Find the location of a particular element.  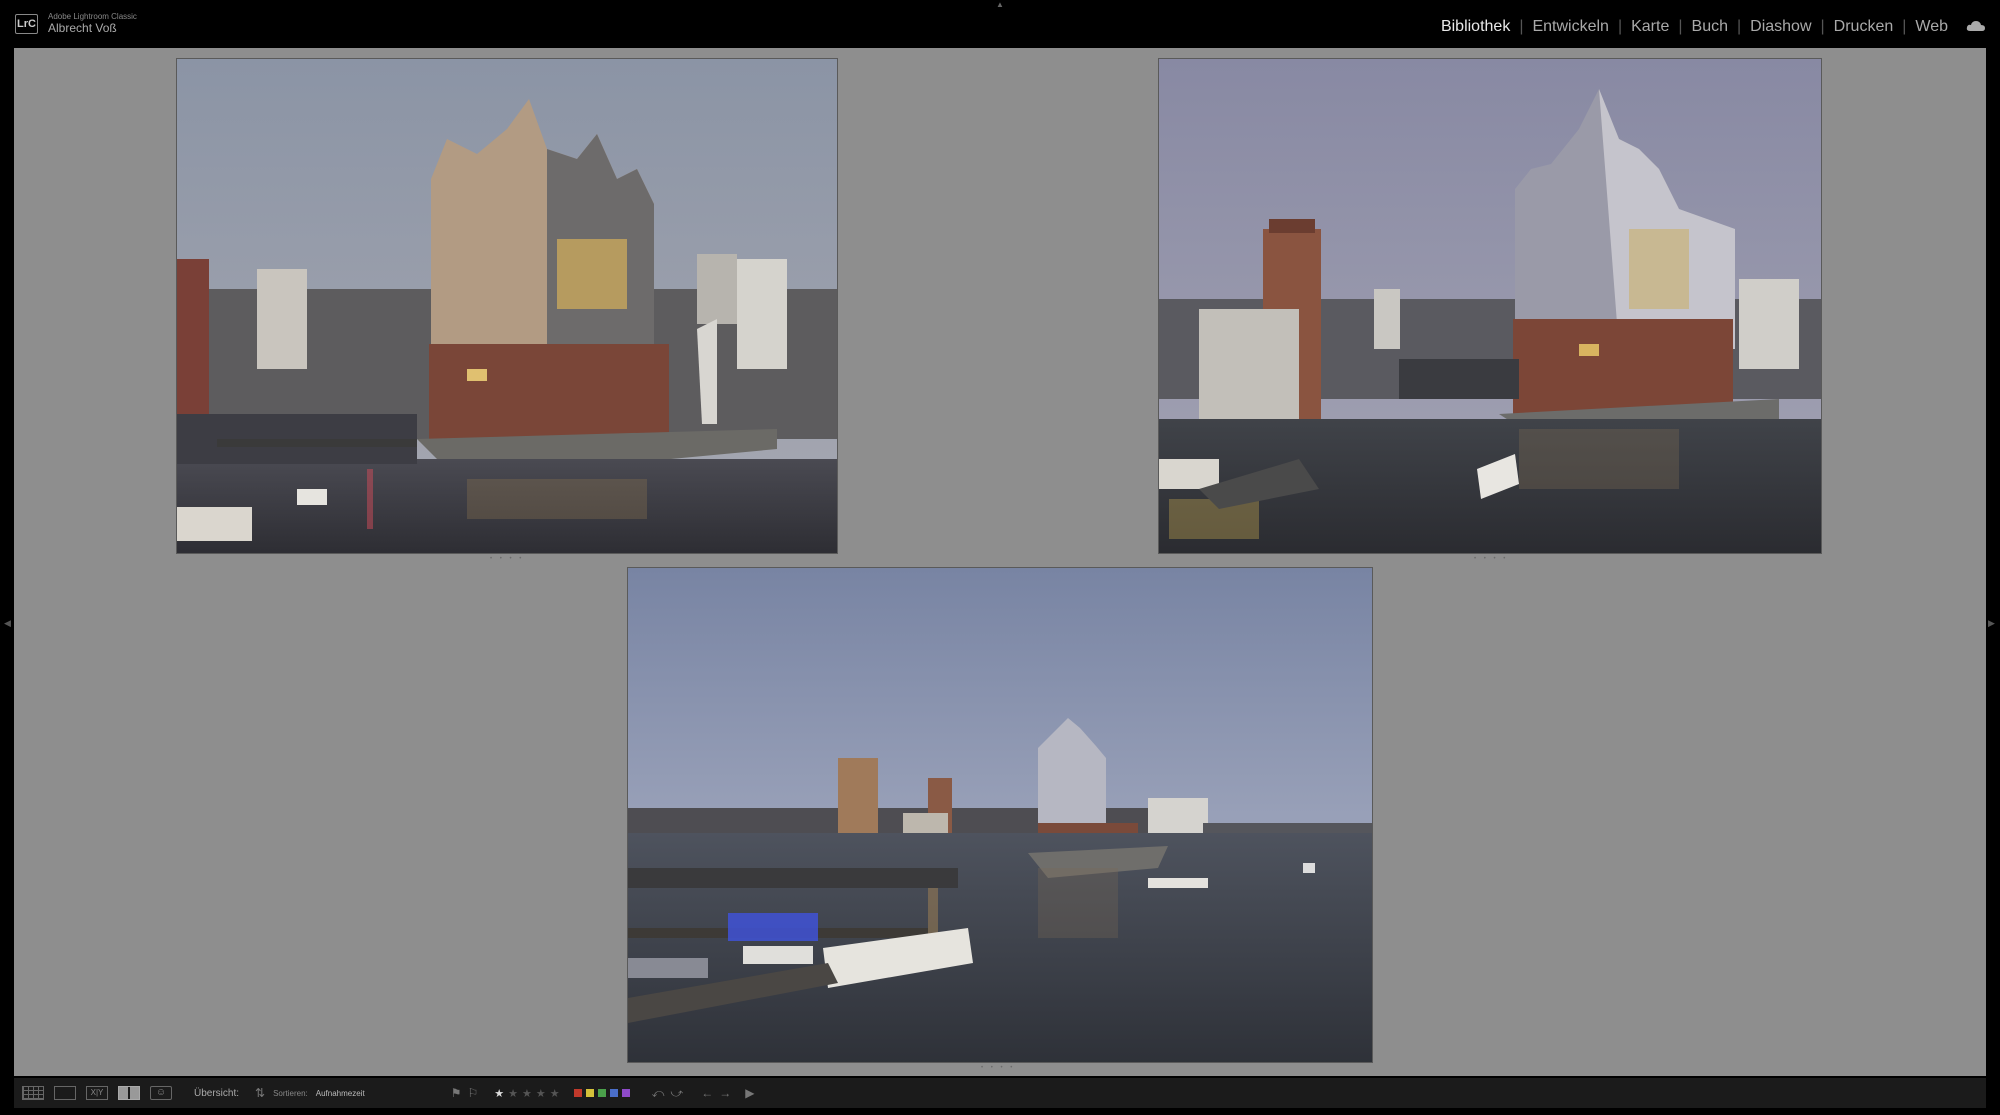

rotate-right-icon: ⤻ is located at coordinates (676, 1093).